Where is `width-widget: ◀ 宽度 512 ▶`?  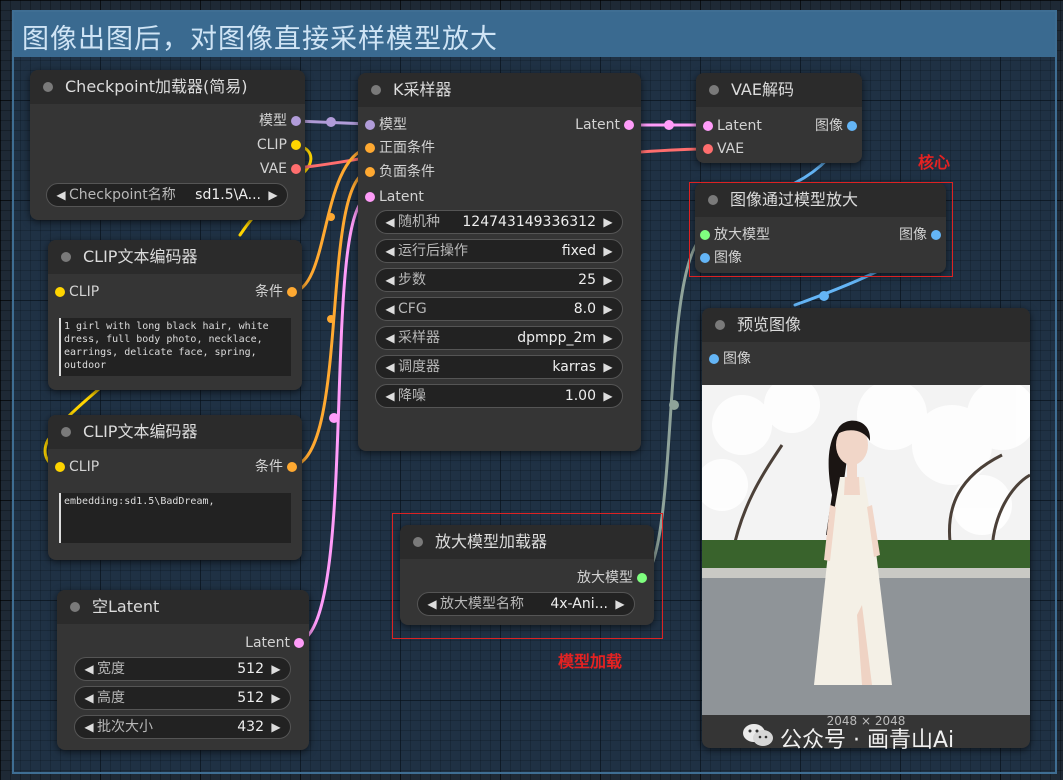 width-widget: ◀ 宽度 512 ▶ is located at coordinates (182, 669).